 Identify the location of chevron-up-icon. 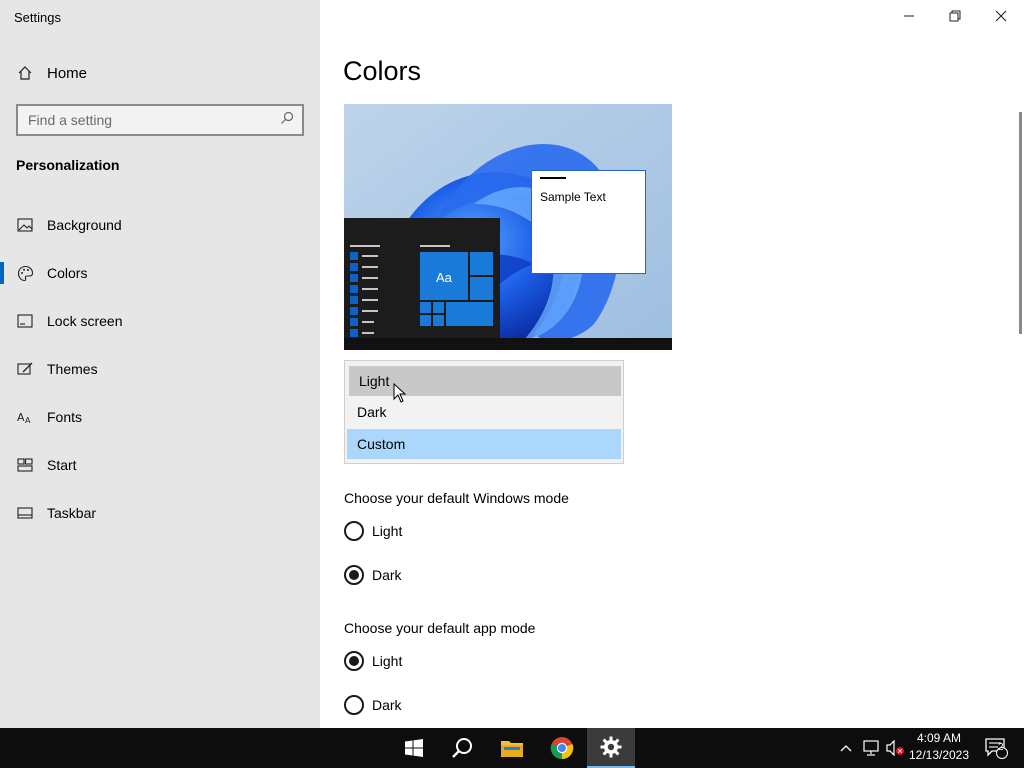
(846, 748).